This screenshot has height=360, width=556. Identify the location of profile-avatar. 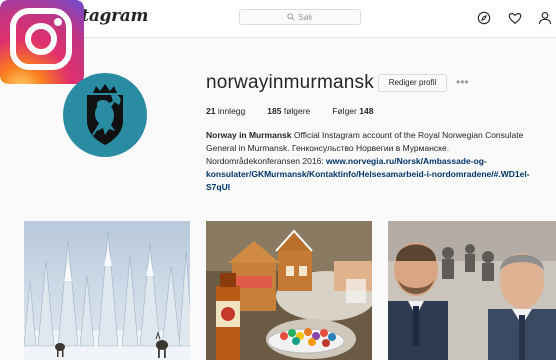
(105, 115).